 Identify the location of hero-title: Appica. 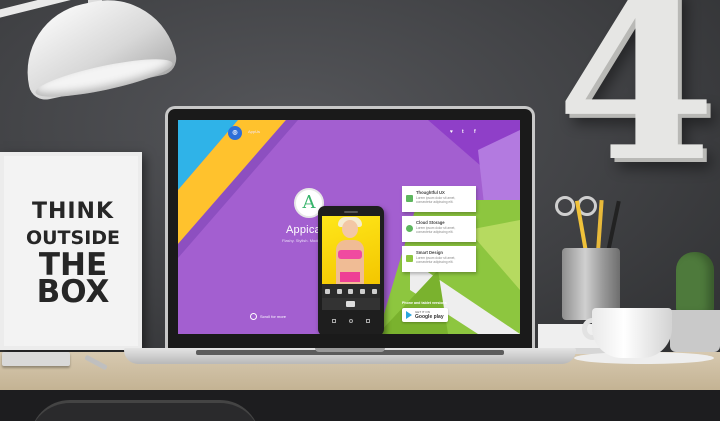
(303, 230).